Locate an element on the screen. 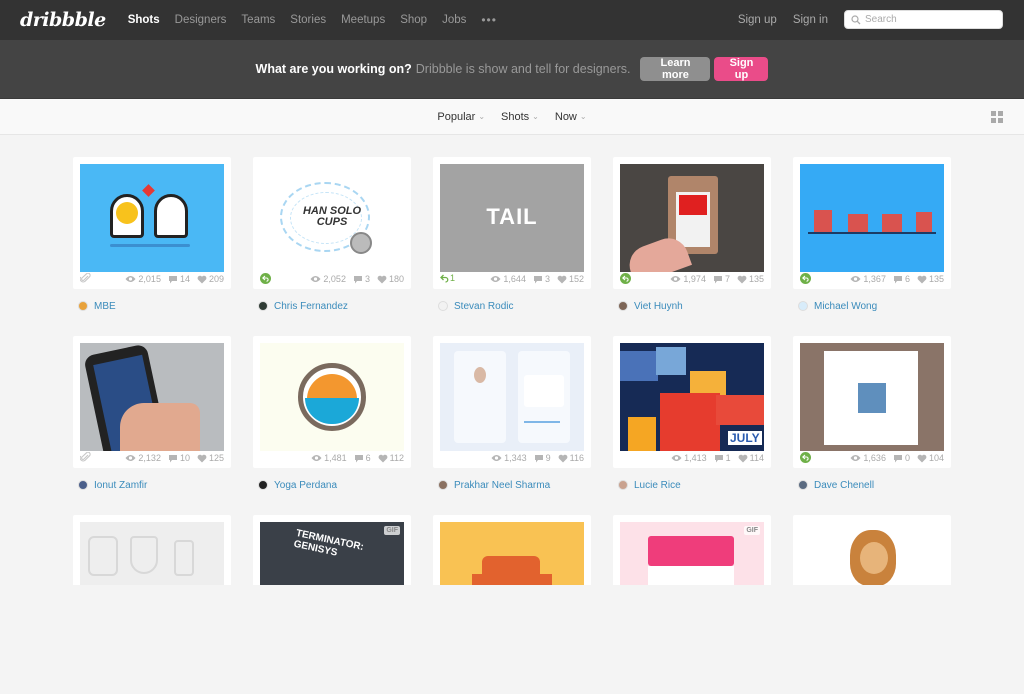 This screenshot has height=694, width=1024. likes-icon is located at coordinates (742, 279).